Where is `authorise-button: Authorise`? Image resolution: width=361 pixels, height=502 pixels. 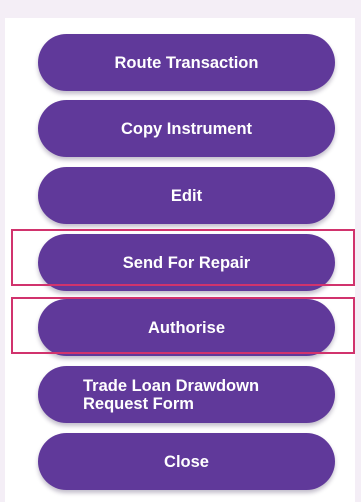 authorise-button: Authorise is located at coordinates (186, 327).